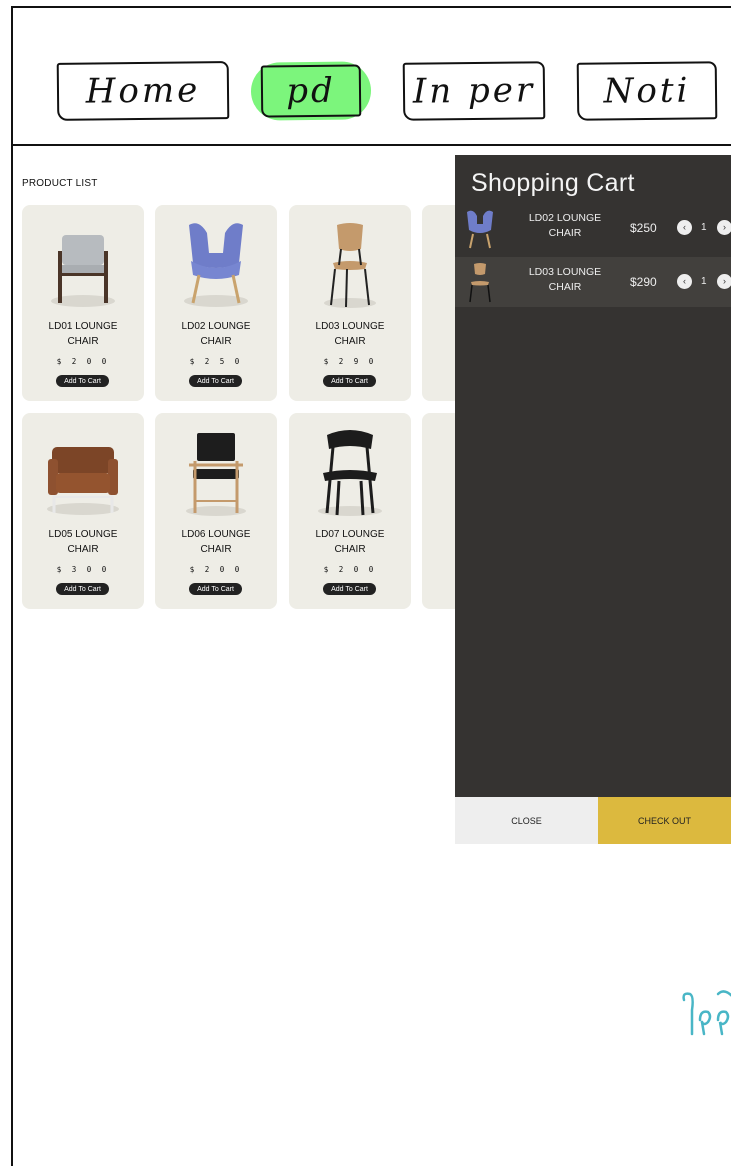 This screenshot has width=731, height=1166. I want to click on product-card: LD07 LOUNGE CHAIR $ 2 0 0 Add To Cart, so click(350, 511).